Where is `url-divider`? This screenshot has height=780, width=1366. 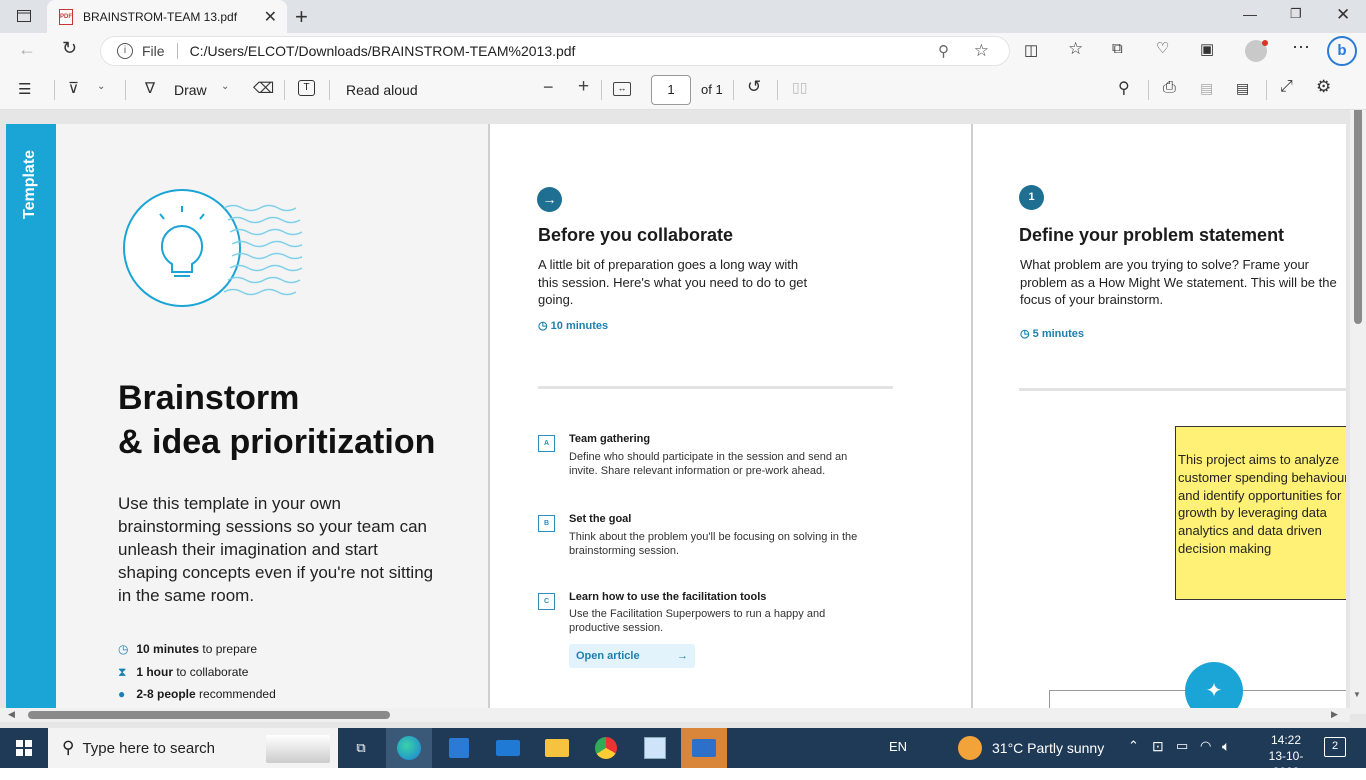
url-divider is located at coordinates (177, 51).